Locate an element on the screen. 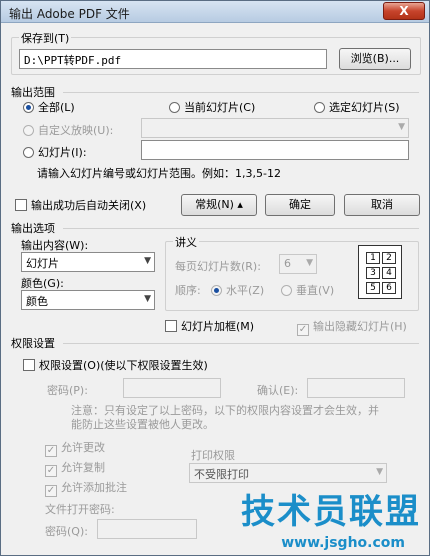 Image resolution: width=430 pixels, height=556 pixels. frame-slides-checkbox: 幻灯片加框(M) is located at coordinates (209, 326).